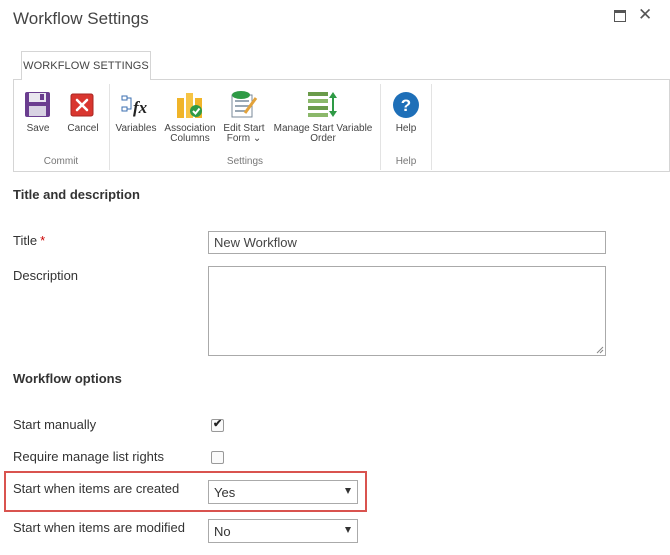  Describe the element at coordinates (46, 275) in the screenshot. I see `description-label: Description` at that location.